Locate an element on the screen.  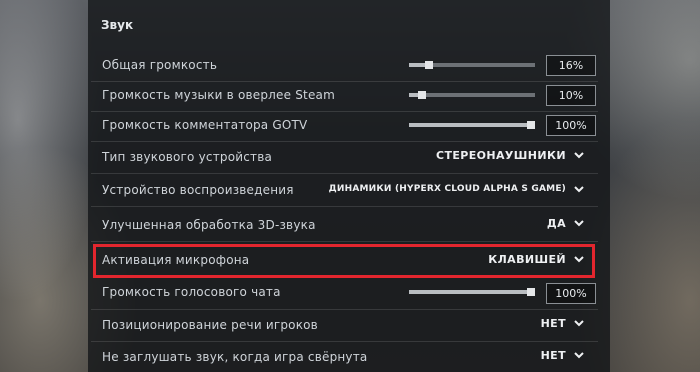
music-volume-slider is located at coordinates (472, 95).